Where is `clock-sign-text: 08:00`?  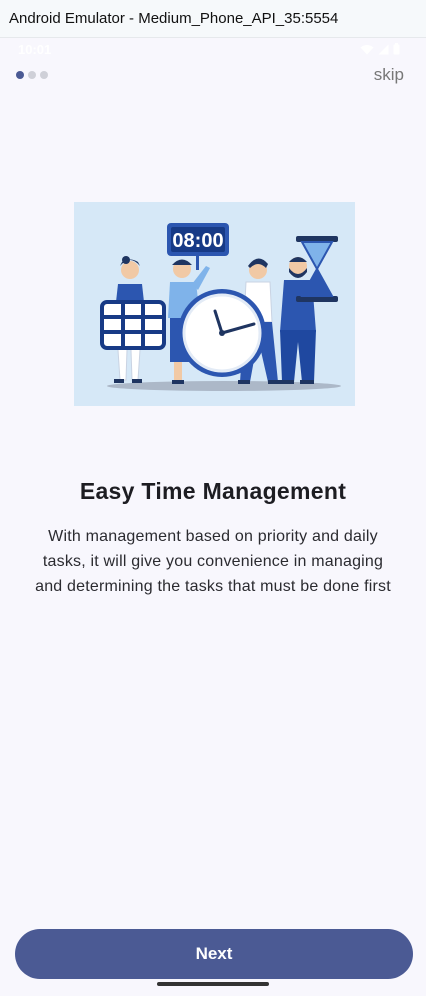 clock-sign-text: 08:00 is located at coordinates (197, 241).